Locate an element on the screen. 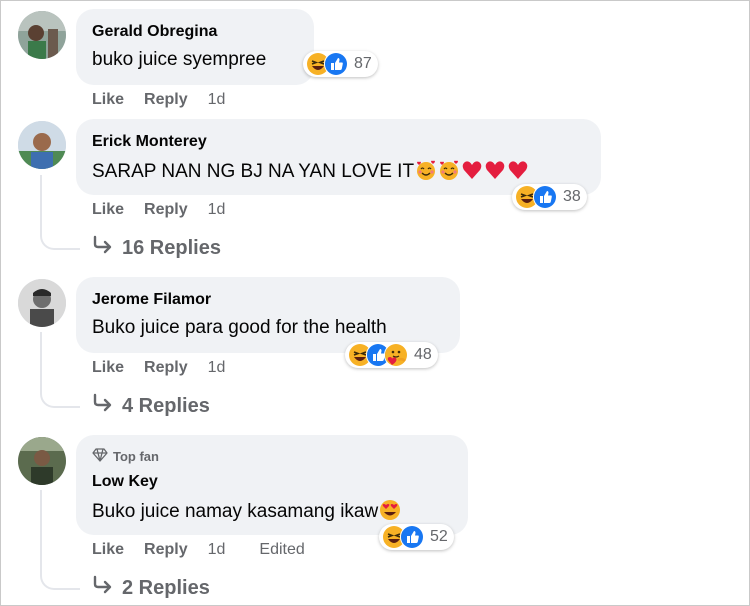 The image size is (750, 606). comment-author: Low Key is located at coordinates (125, 482).